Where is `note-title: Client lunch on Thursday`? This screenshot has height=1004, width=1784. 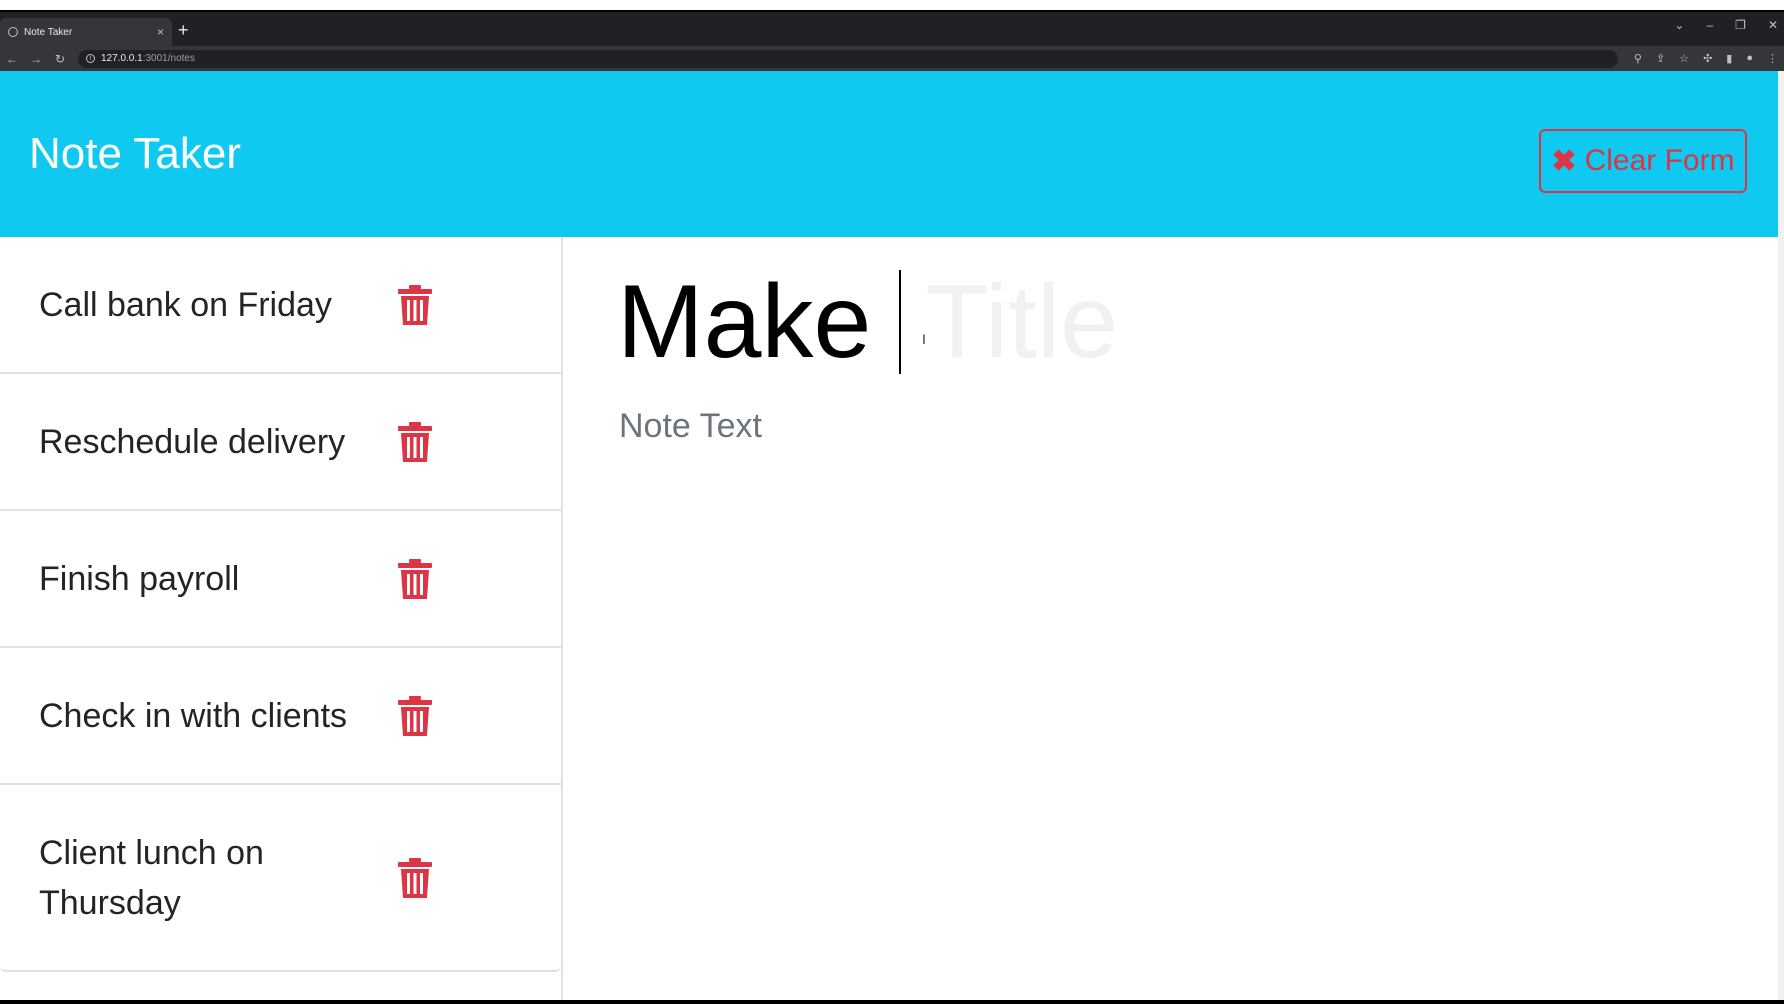
note-title: Client lunch on Thursday is located at coordinates (204, 878).